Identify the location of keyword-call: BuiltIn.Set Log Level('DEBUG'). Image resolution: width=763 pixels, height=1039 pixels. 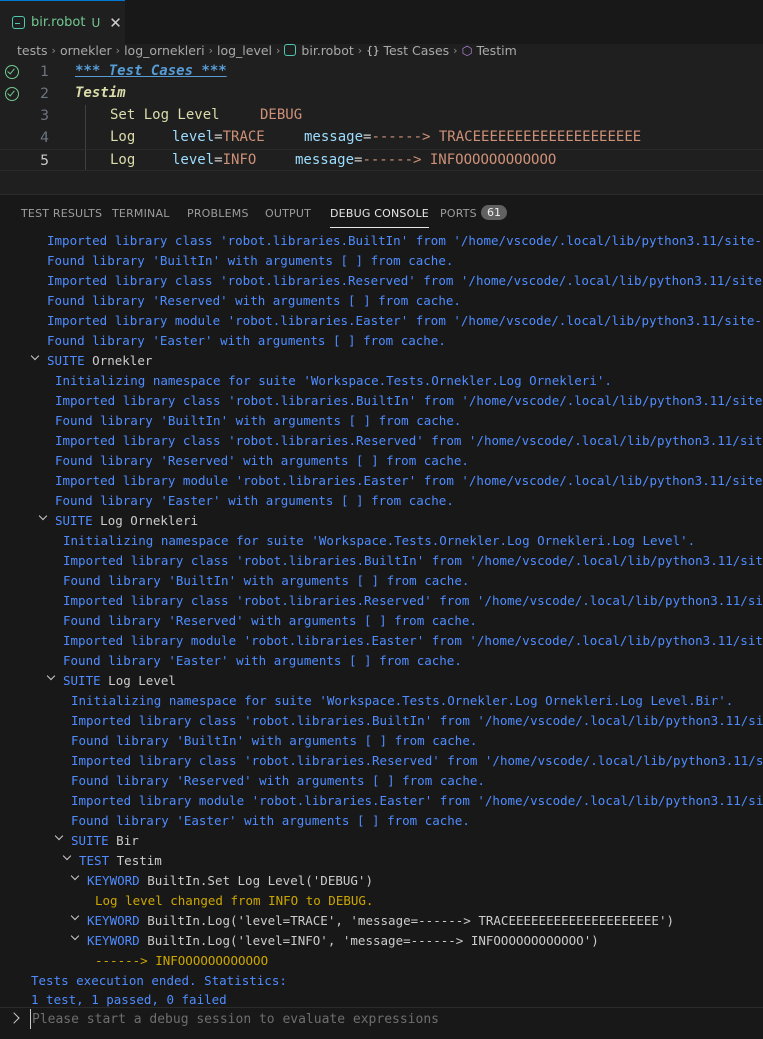
(260, 880).